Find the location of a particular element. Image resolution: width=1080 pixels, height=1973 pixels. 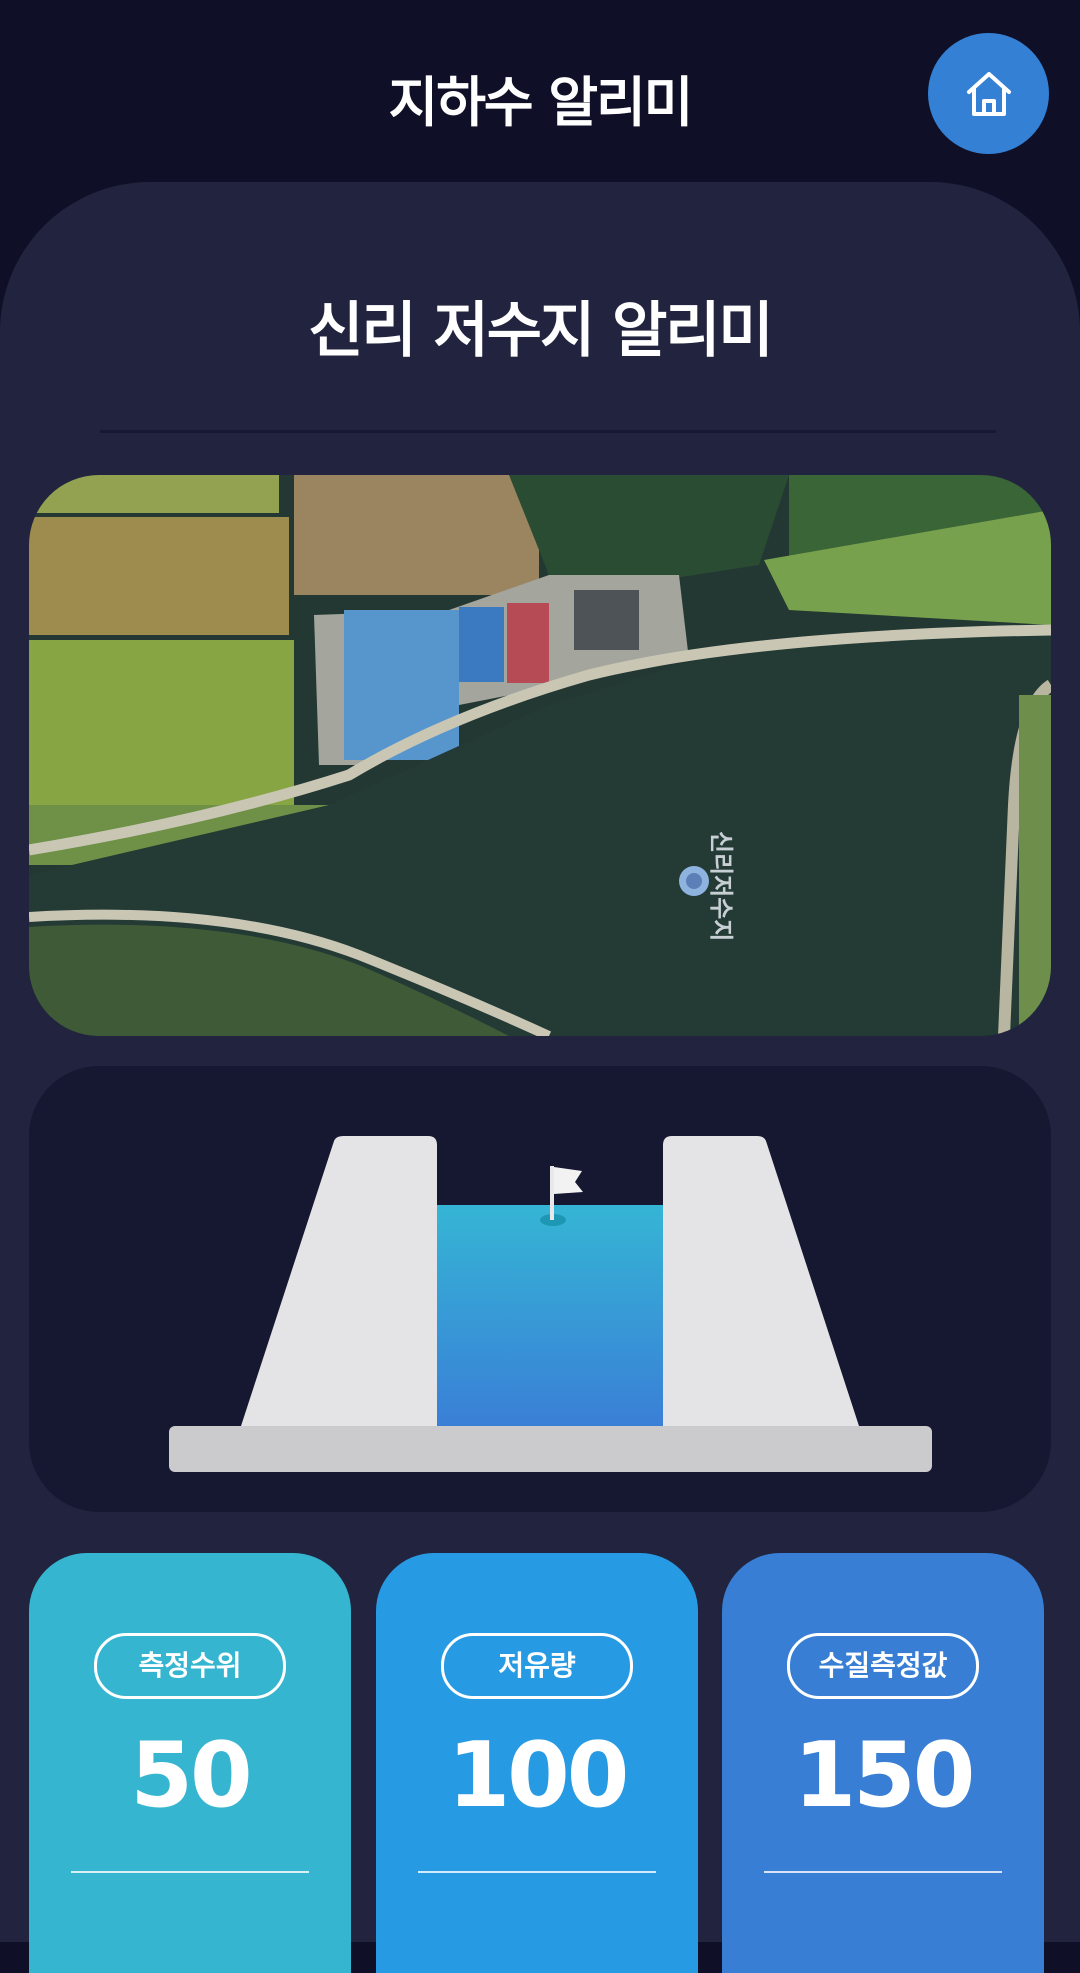

dam-base is located at coordinates (550, 1449).